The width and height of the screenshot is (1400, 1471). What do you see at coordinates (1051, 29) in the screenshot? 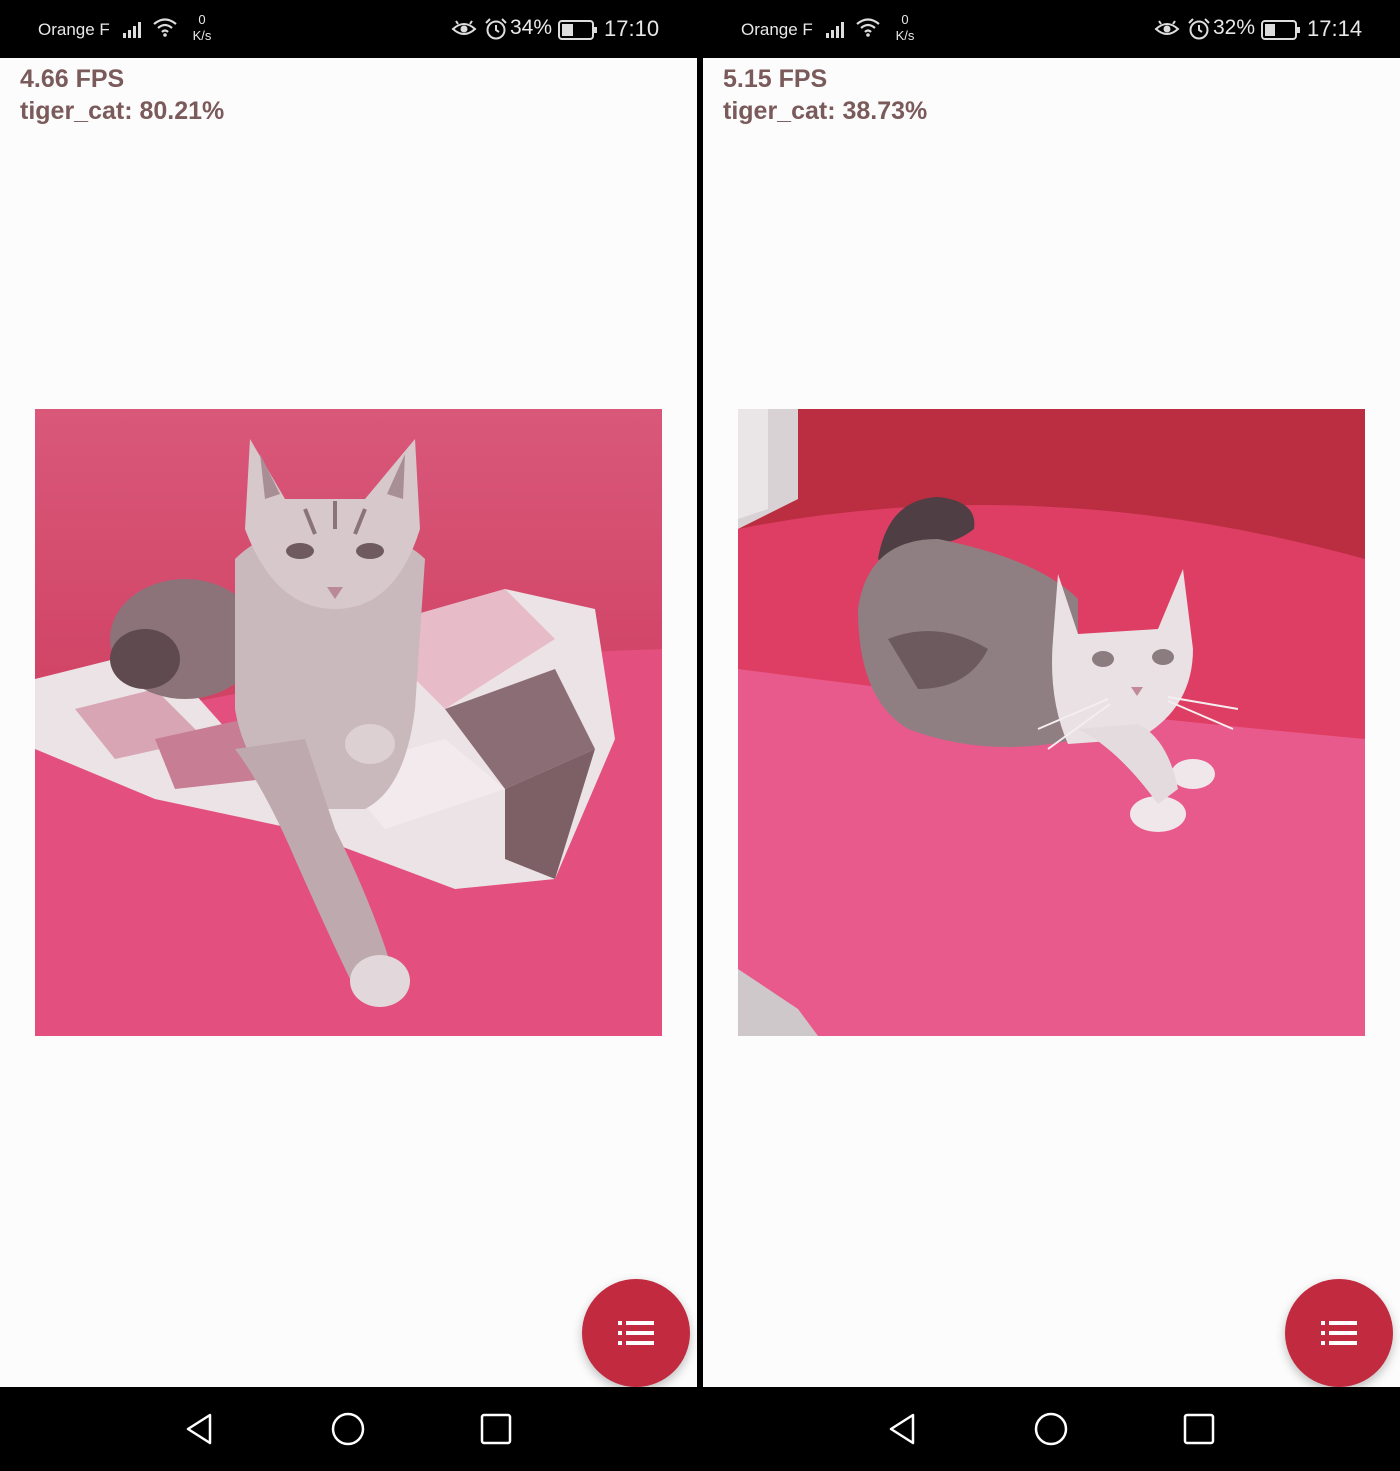
I see `status-bar: Orange F 0 K/s 32% 17:14` at bounding box center [1051, 29].